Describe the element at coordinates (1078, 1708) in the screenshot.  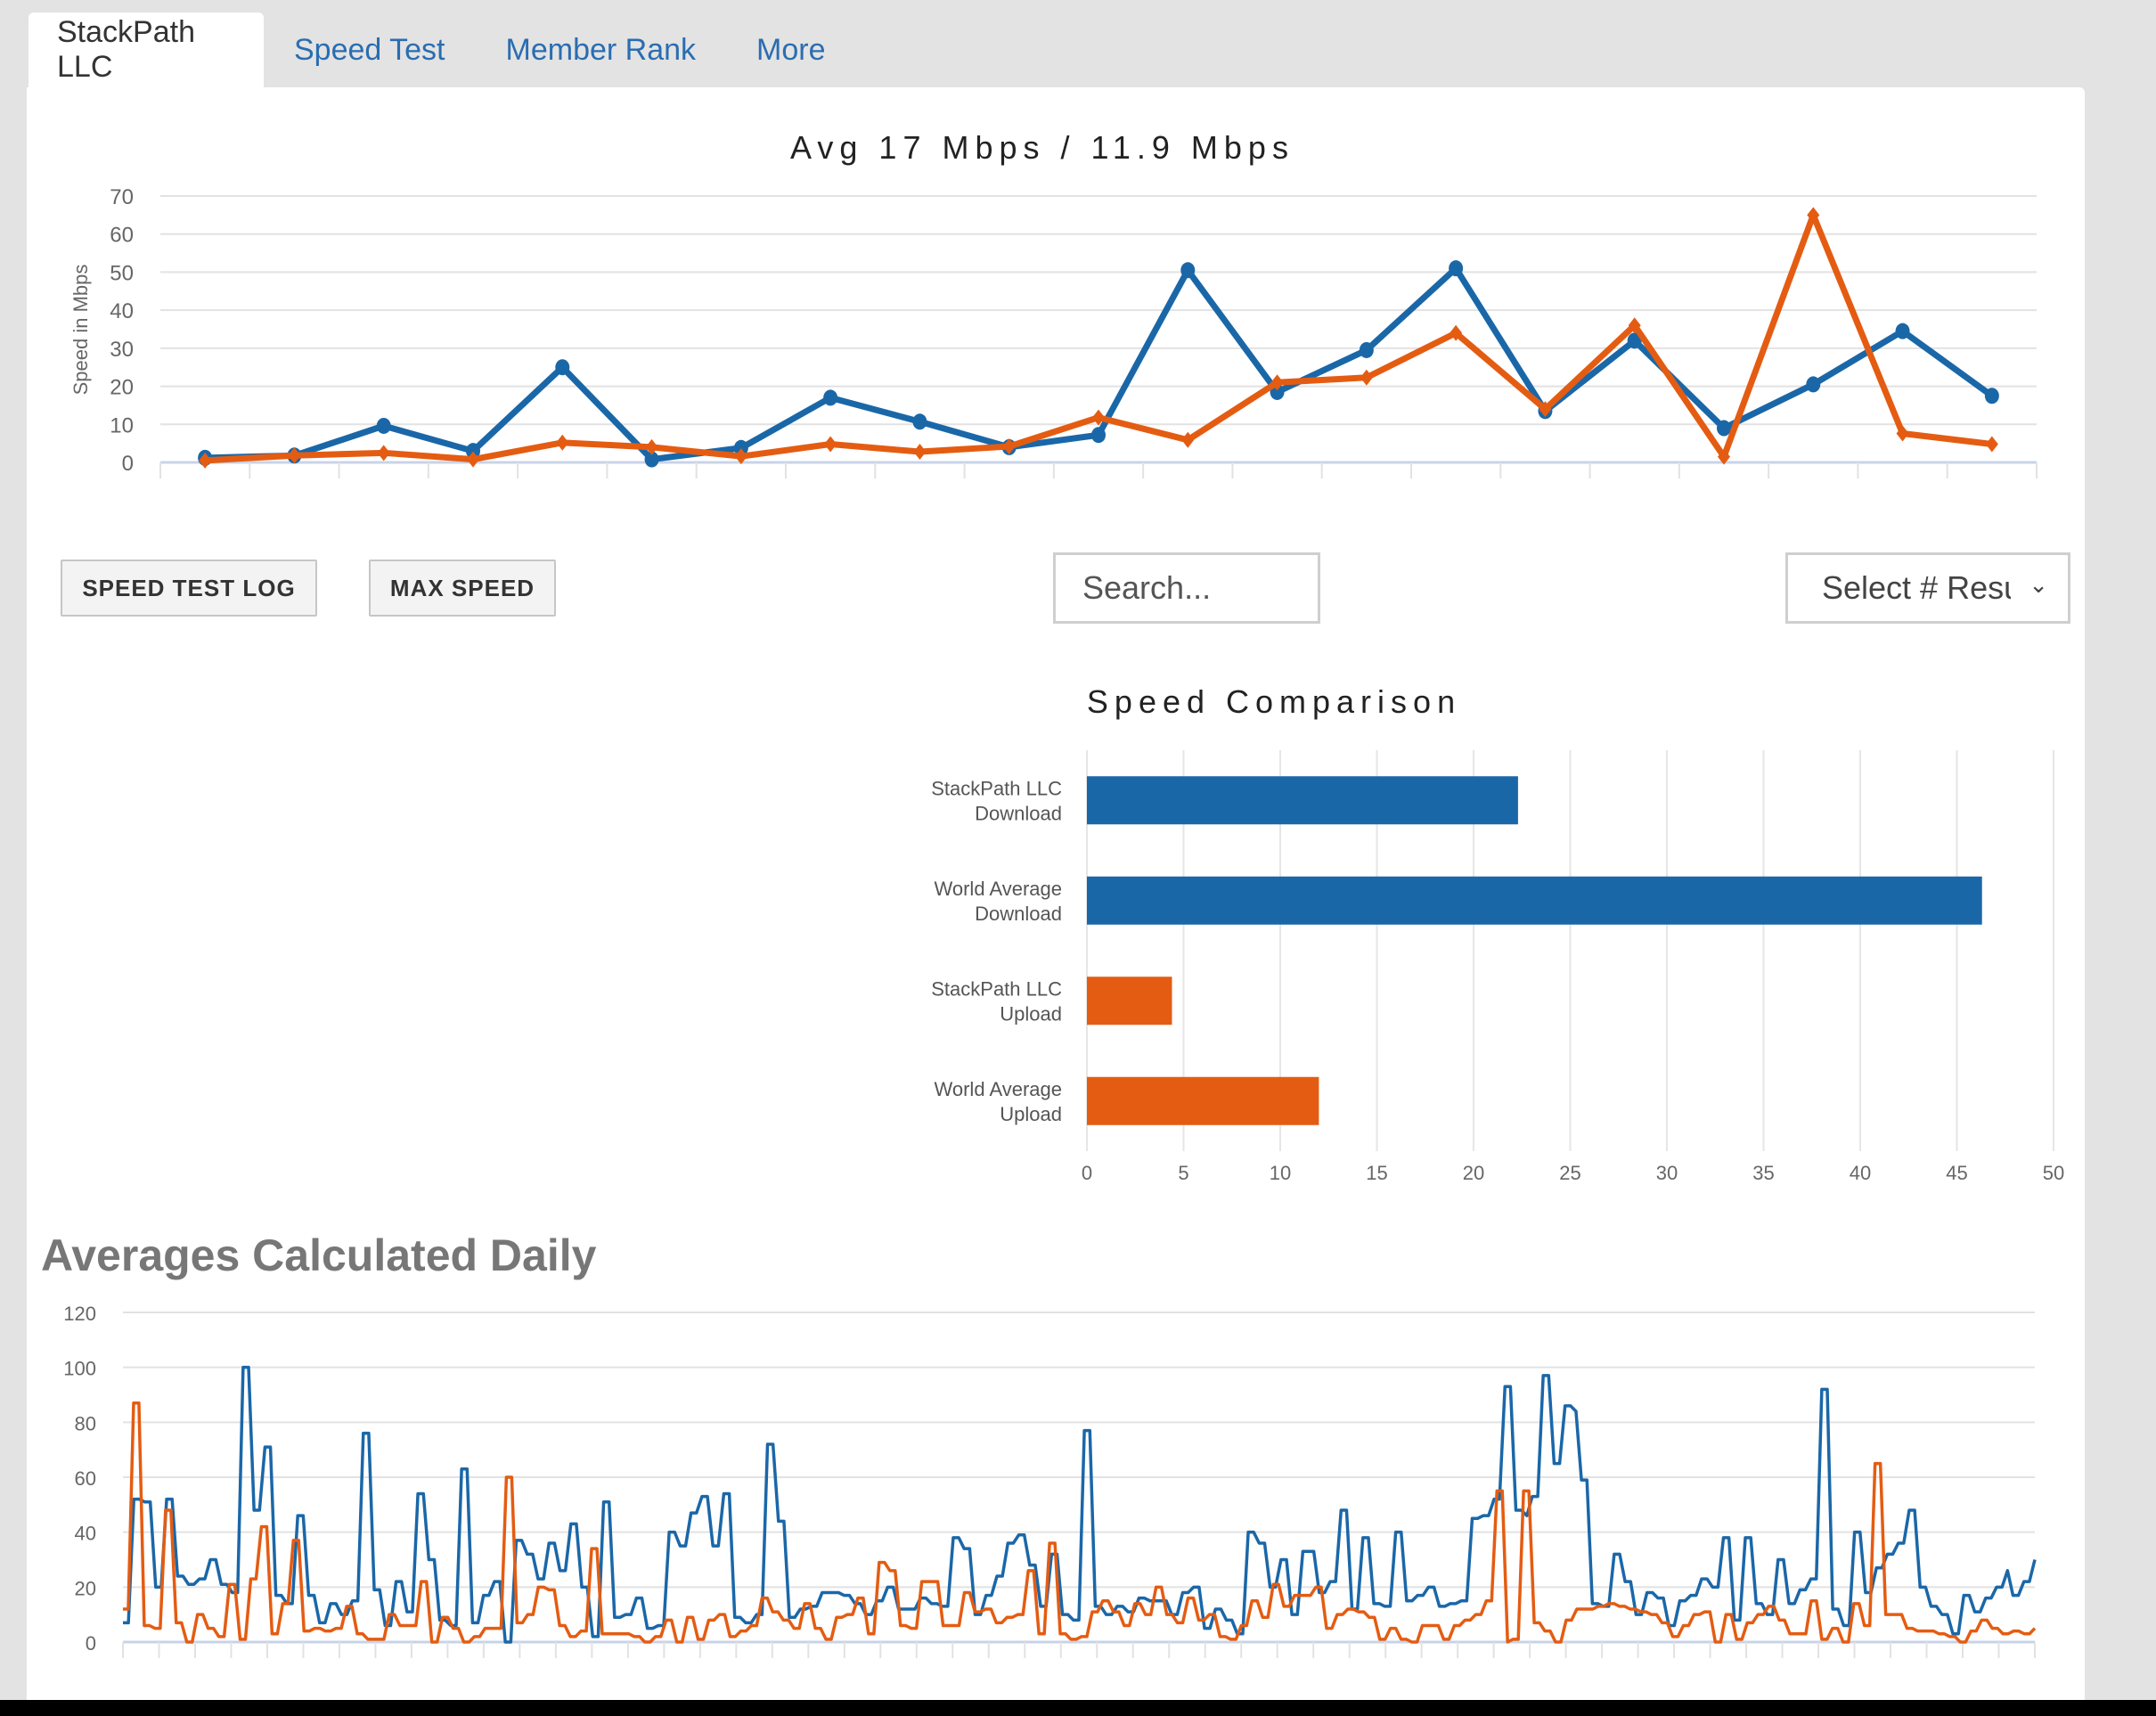
I see `screen-bottom-edge` at that location.